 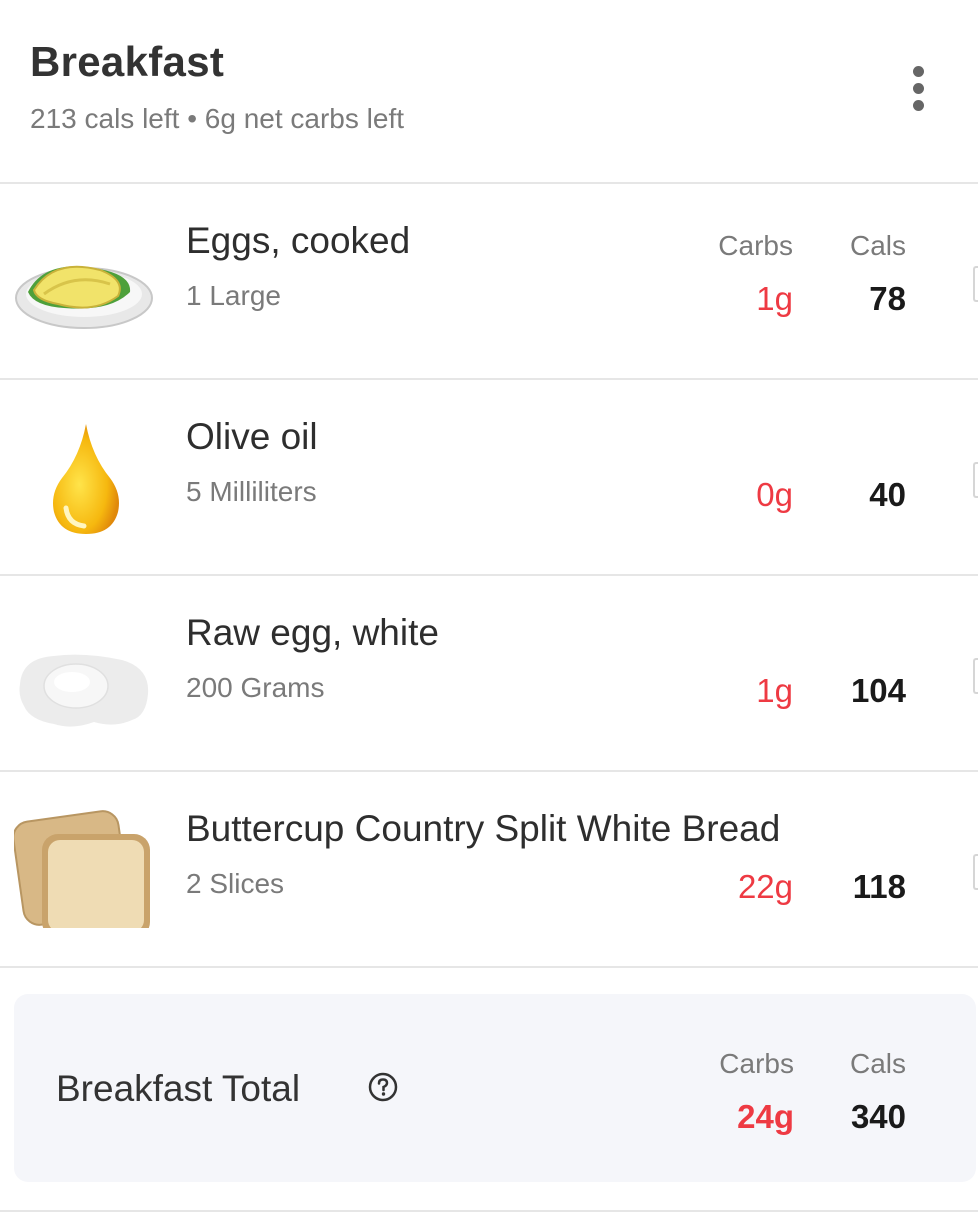 I want to click on divider, so click(x=489, y=1211).